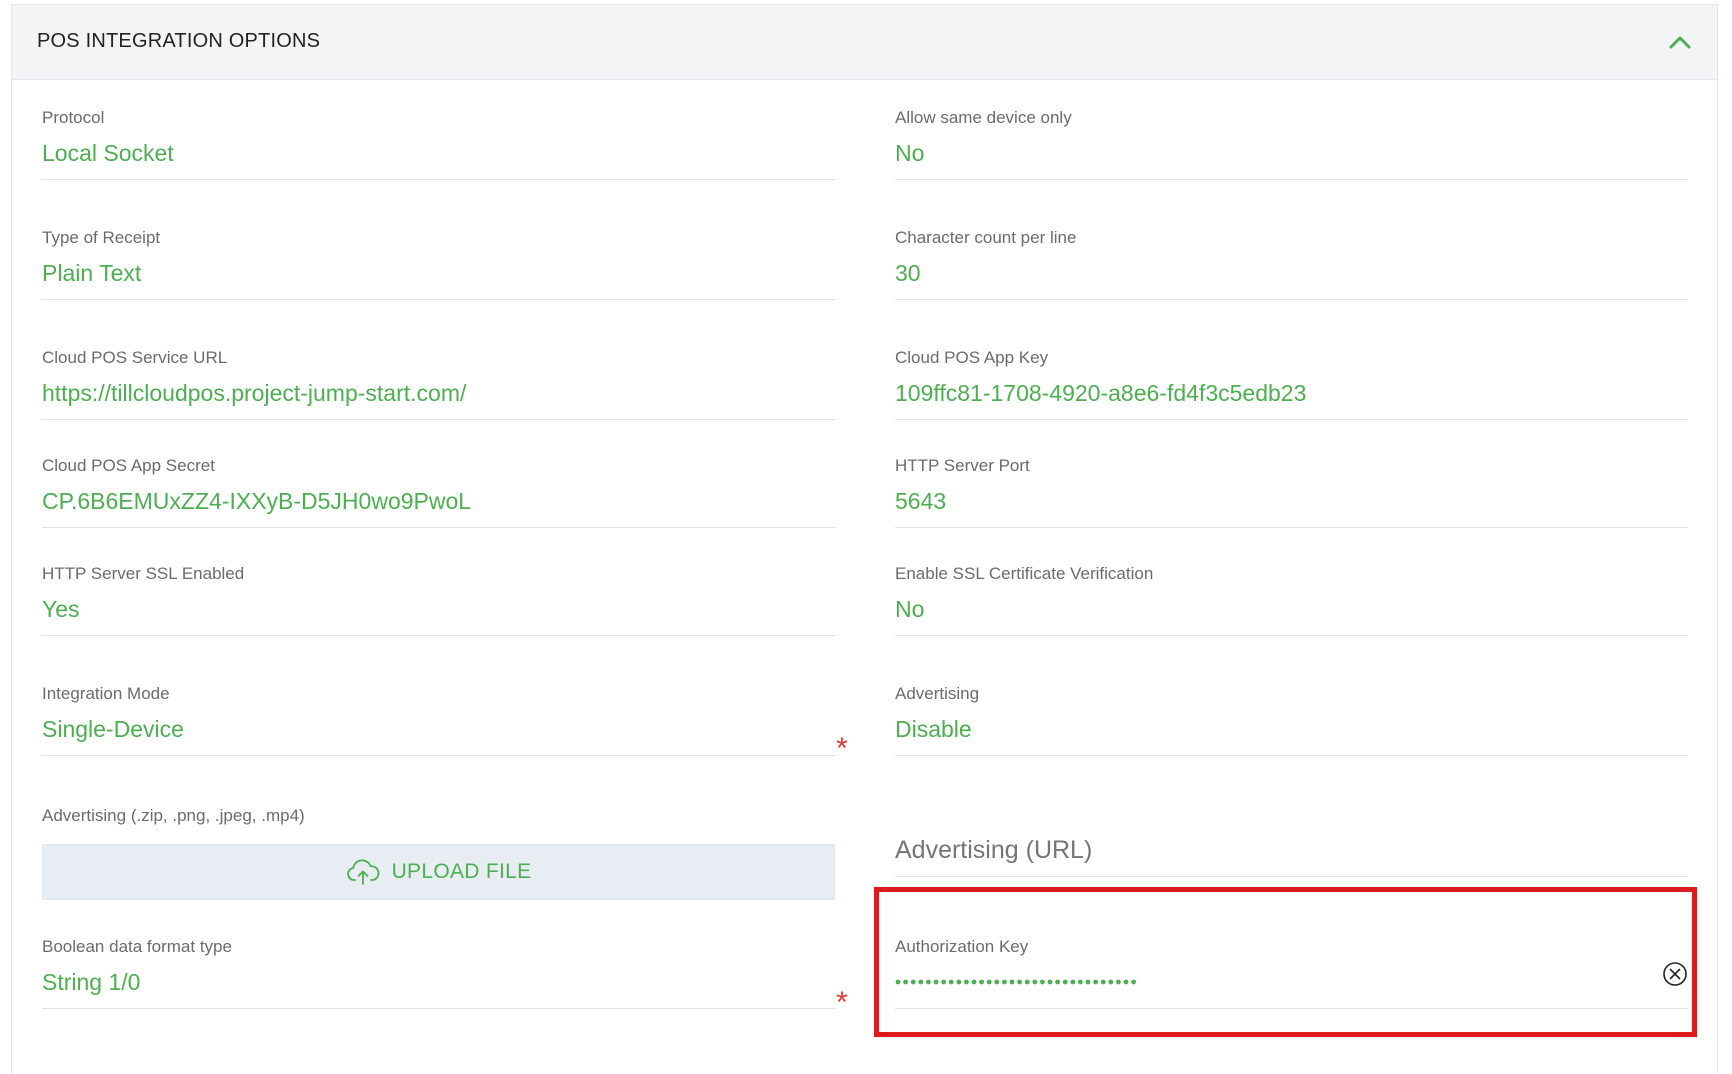  What do you see at coordinates (1015, 982) in the screenshot?
I see `authorization-key-masked-value` at bounding box center [1015, 982].